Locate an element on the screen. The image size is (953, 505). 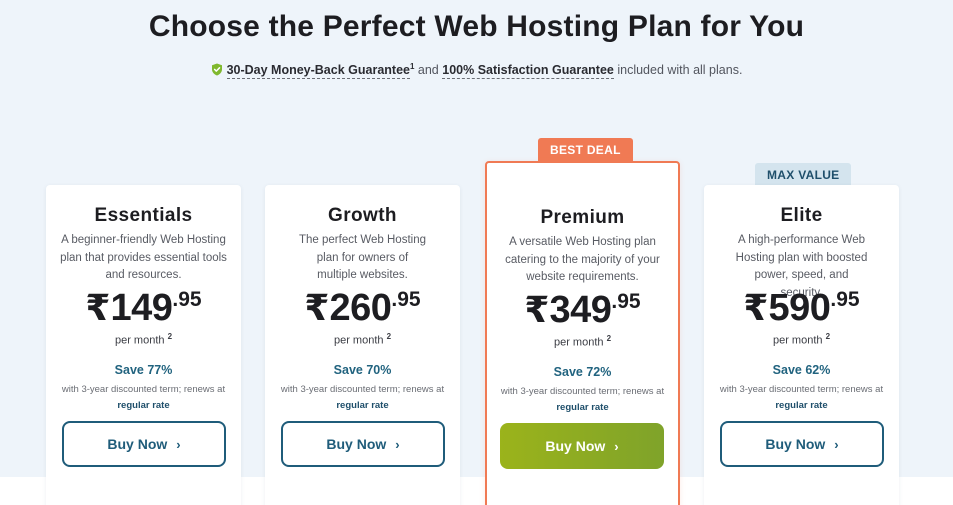
buy-now-button-premium: Buy Now › is located at coordinates (582, 446).